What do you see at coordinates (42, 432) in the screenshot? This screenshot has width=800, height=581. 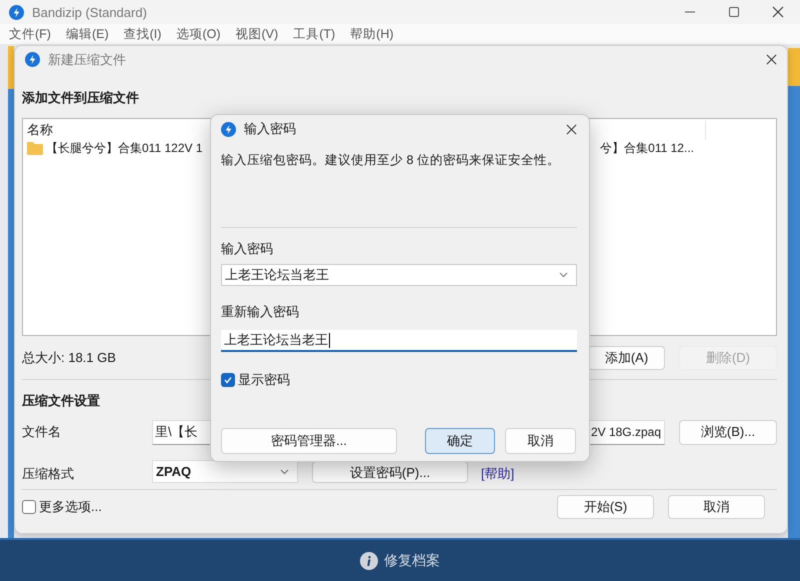 I see `field-label: 文件名` at bounding box center [42, 432].